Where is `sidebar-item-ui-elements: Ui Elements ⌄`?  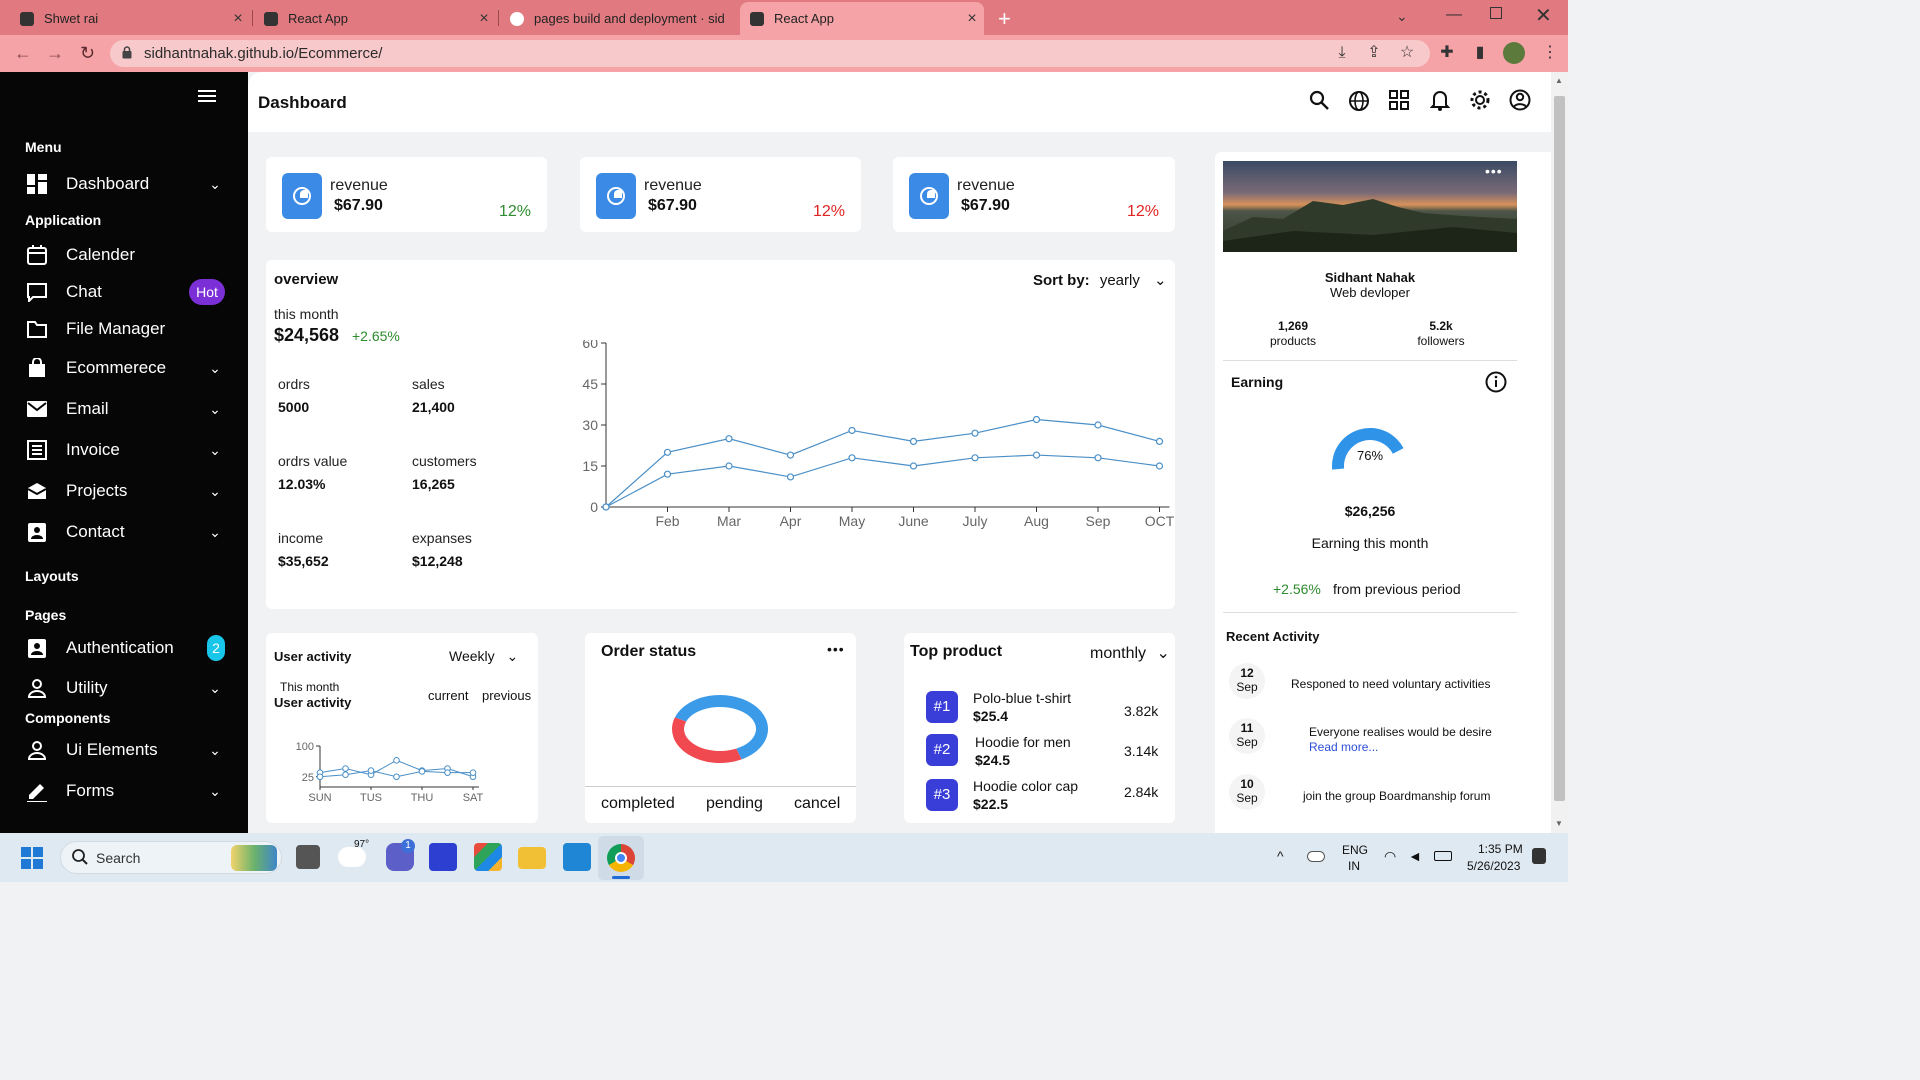
sidebar-item-ui-elements: Ui Elements ⌄ is located at coordinates (125, 750).